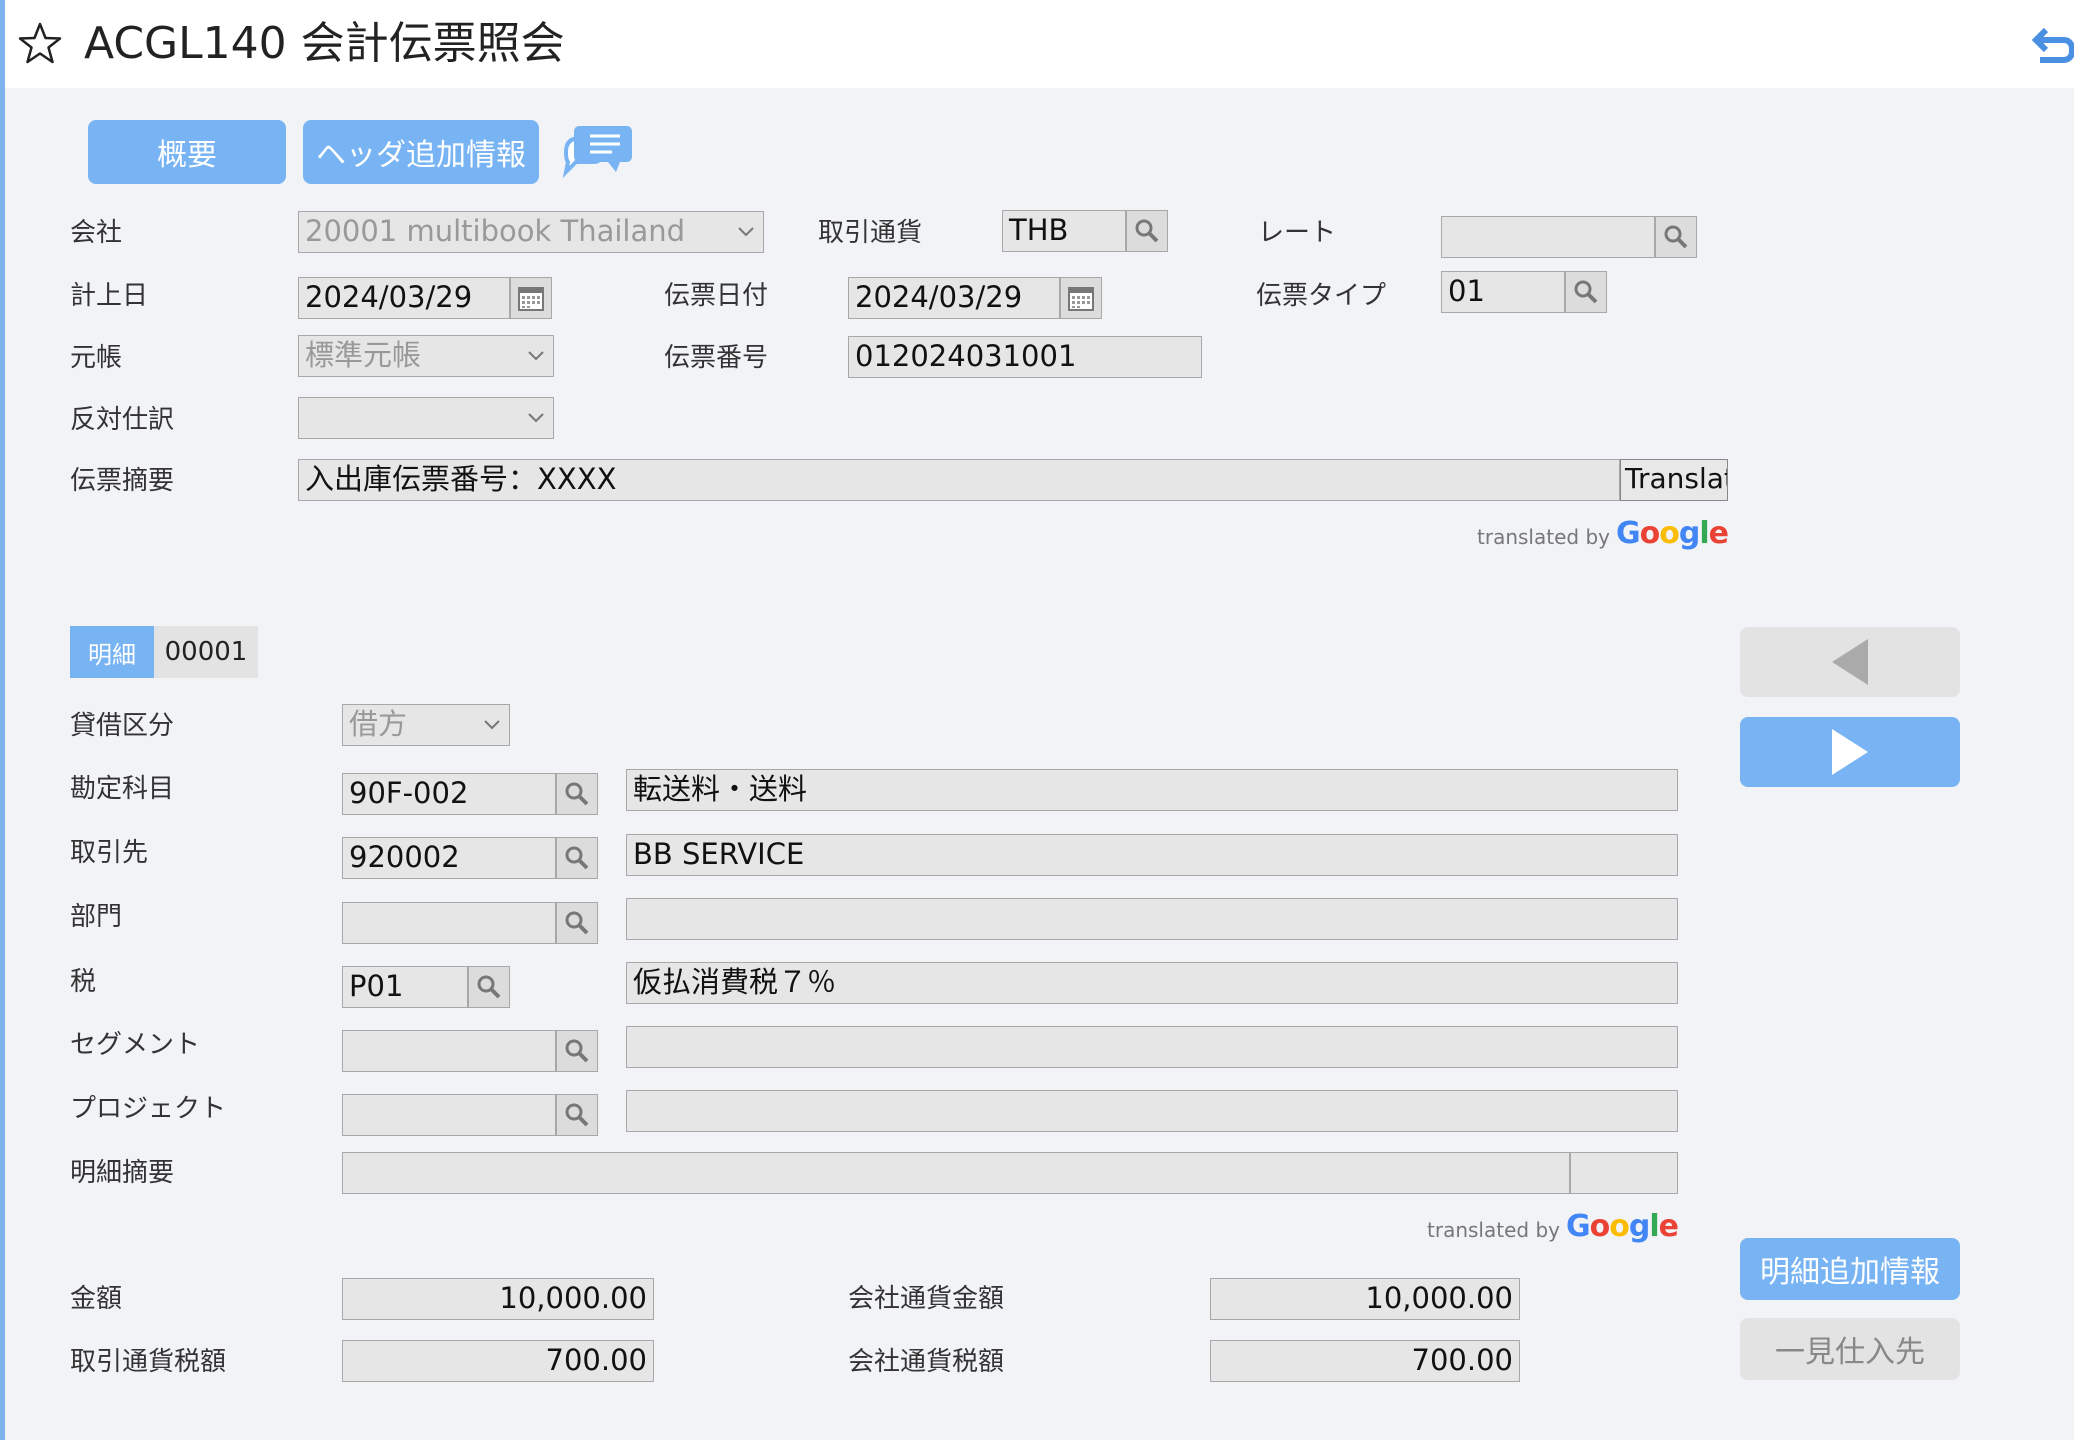  I want to click on next-line-button, so click(1850, 752).